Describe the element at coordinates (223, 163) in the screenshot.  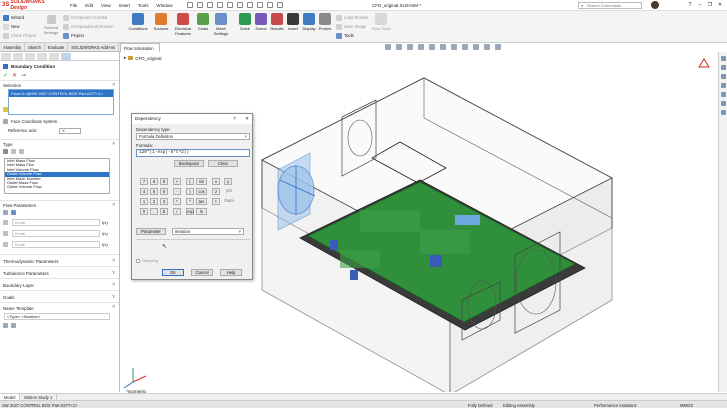
I see `clear-button: Clear` at that location.